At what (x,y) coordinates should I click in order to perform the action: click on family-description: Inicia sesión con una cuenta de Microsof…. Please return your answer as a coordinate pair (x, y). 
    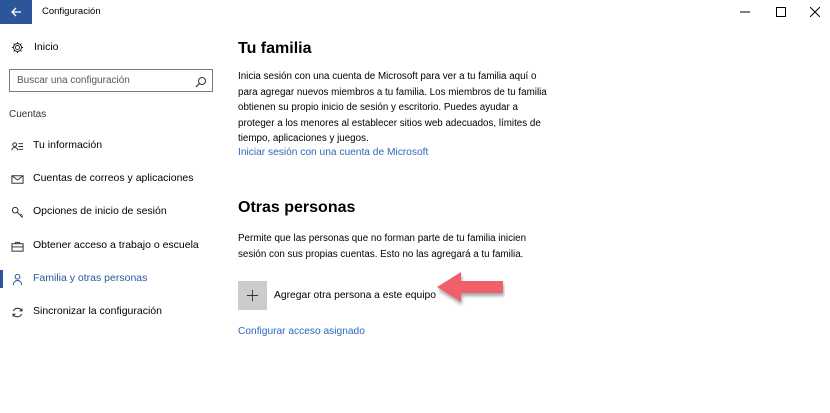
    Looking at the image, I should click on (392, 107).